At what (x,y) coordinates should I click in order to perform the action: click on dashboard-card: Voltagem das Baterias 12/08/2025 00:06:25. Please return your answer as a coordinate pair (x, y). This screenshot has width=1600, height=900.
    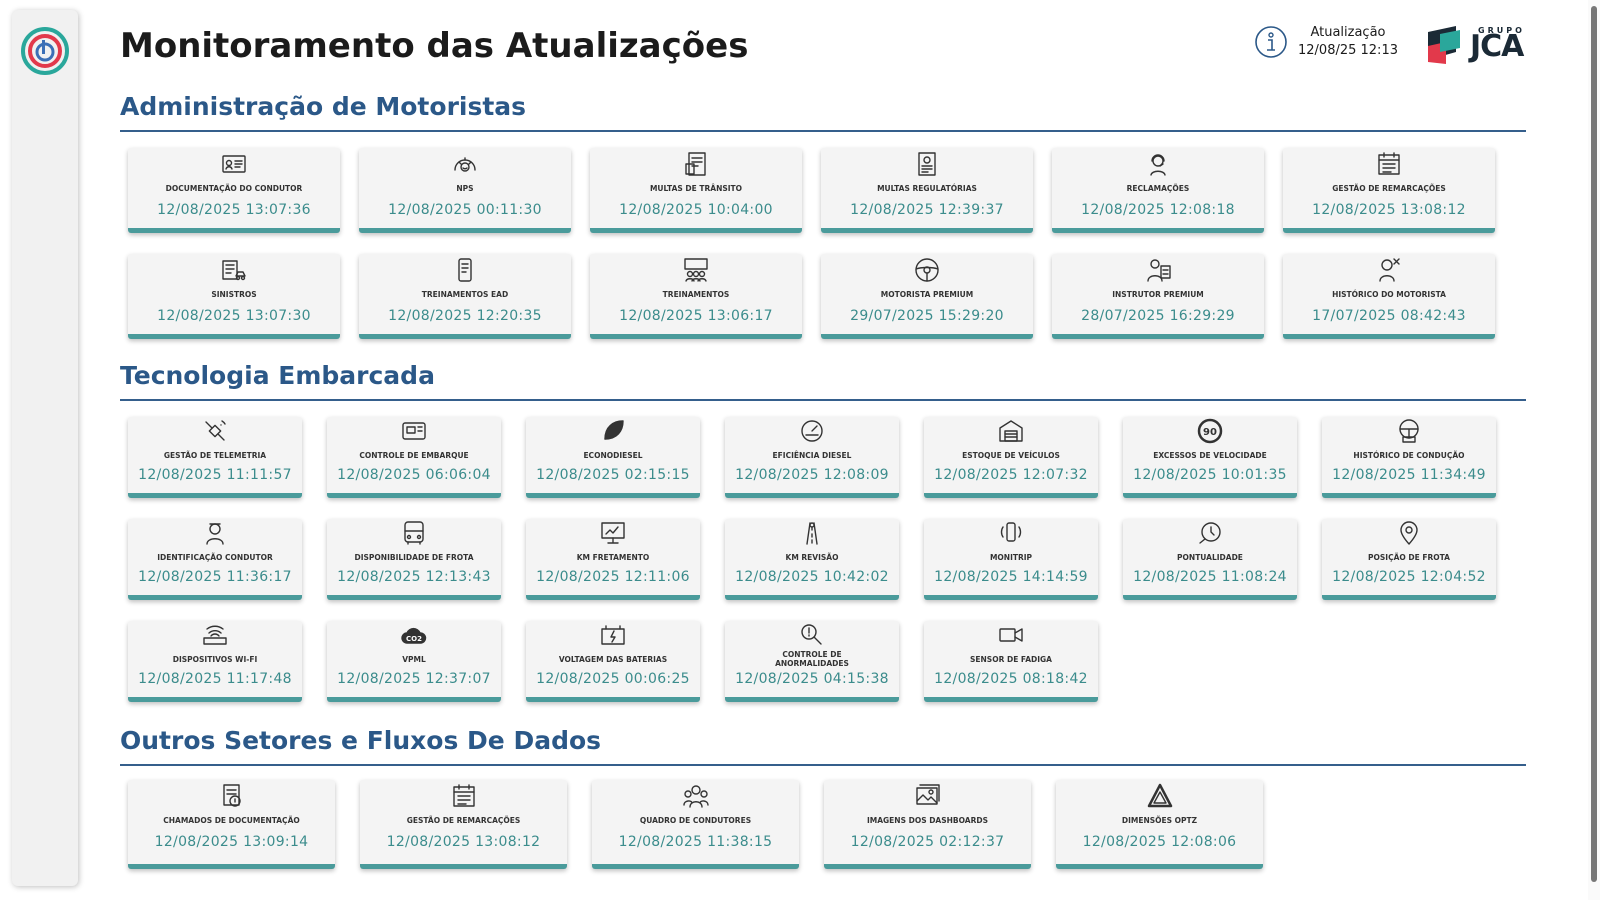
    Looking at the image, I should click on (613, 661).